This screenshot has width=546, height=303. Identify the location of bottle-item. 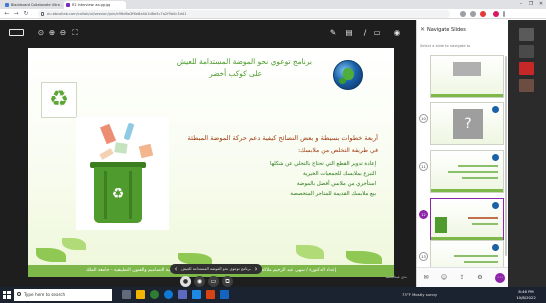
(129, 131).